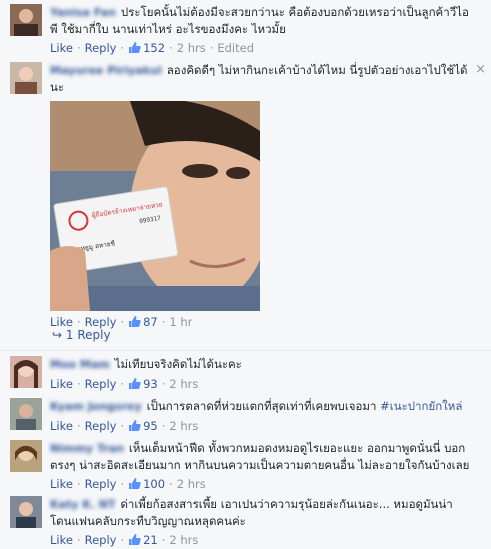 The width and height of the screenshot is (491, 549). Describe the element at coordinates (87, 449) in the screenshot. I see `comment-author: Nimmy Tran` at that location.